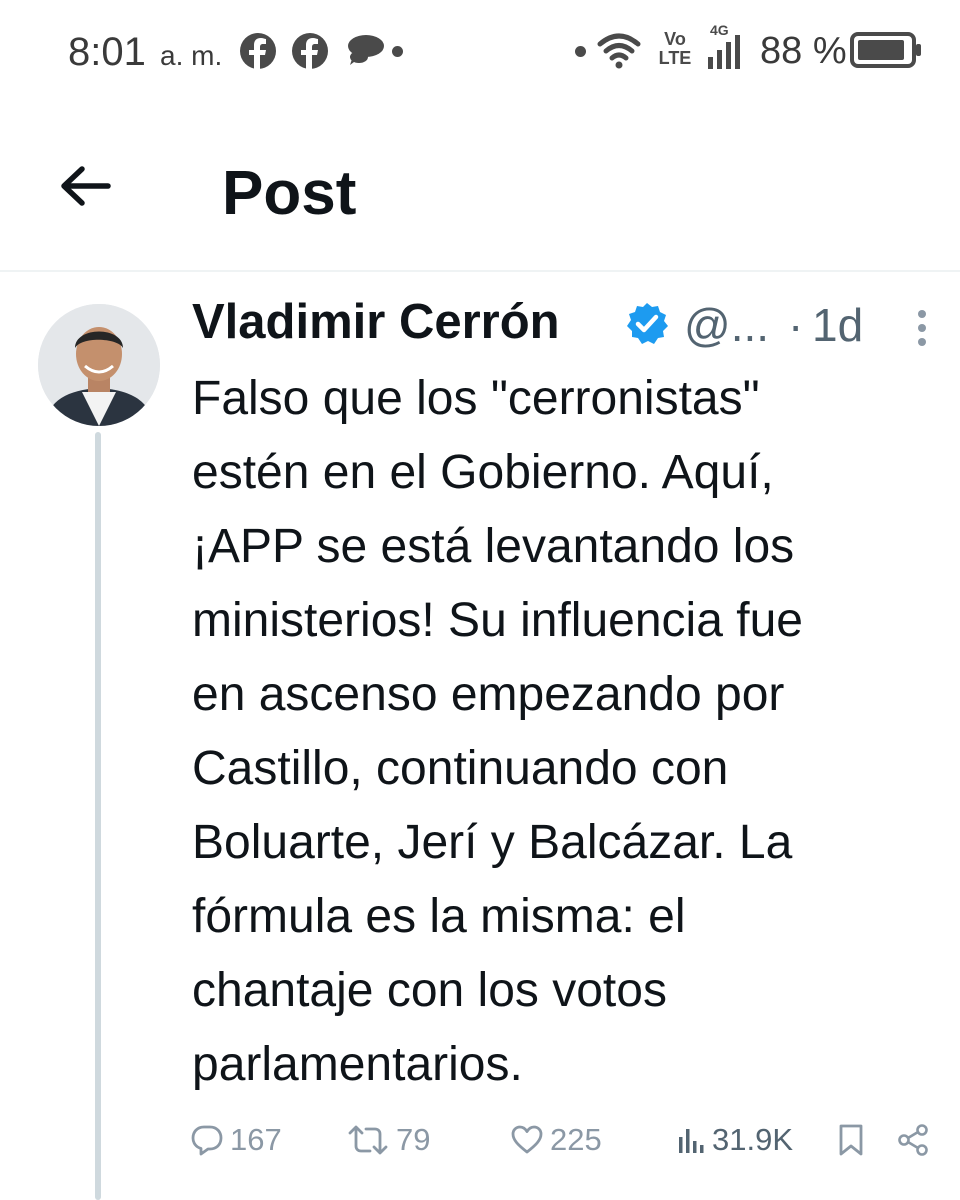  What do you see at coordinates (480, 1140) in the screenshot?
I see `tweet-actions: 167 79 225 31.9K` at bounding box center [480, 1140].